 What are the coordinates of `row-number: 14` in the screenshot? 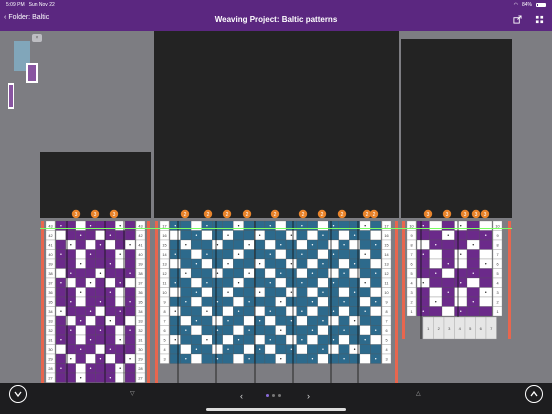 It's located at (164, 255).